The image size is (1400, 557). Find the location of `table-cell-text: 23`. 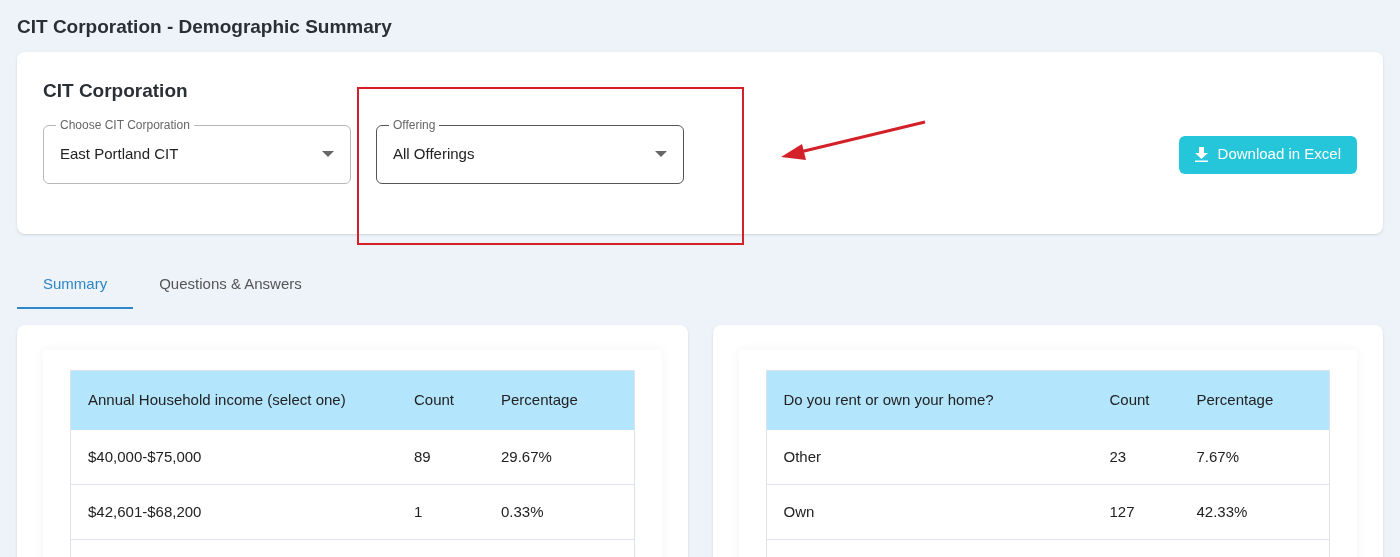

table-cell-text: 23 is located at coordinates (1118, 456).